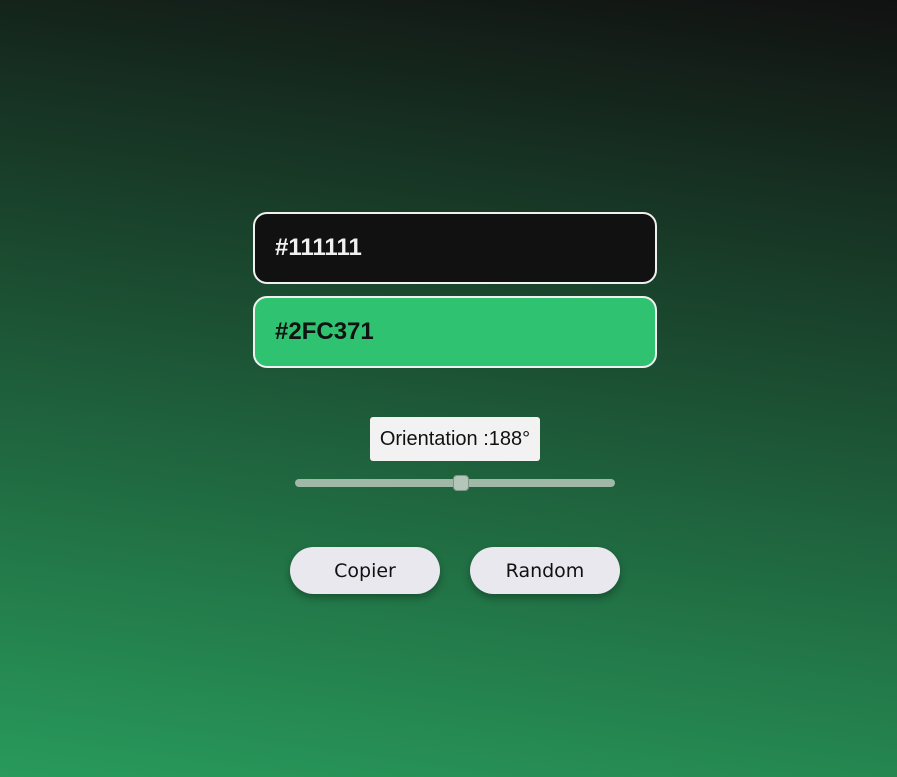 Image resolution: width=897 pixels, height=777 pixels. I want to click on orientation-slider-thumb, so click(461, 483).